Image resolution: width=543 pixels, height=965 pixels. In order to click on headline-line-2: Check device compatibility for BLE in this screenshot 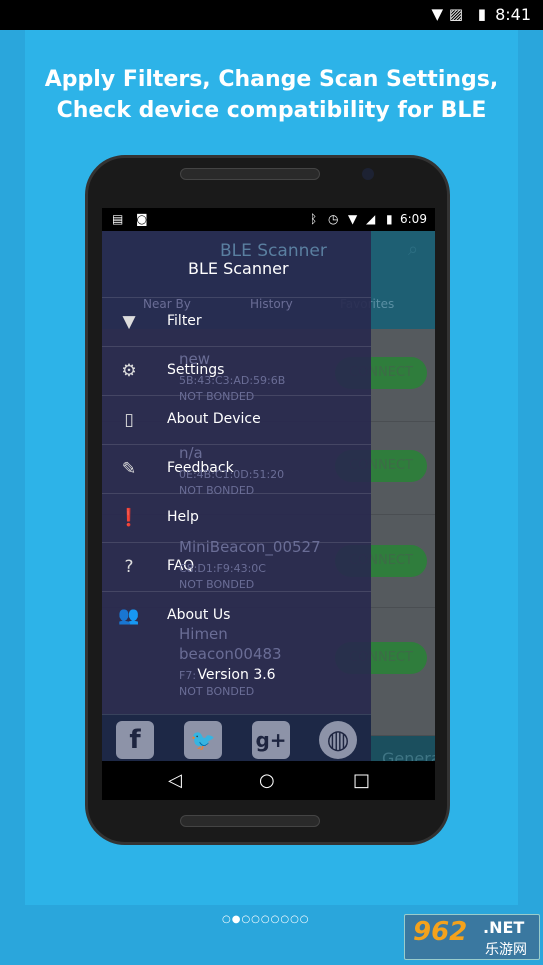, I will do `click(271, 110)`.